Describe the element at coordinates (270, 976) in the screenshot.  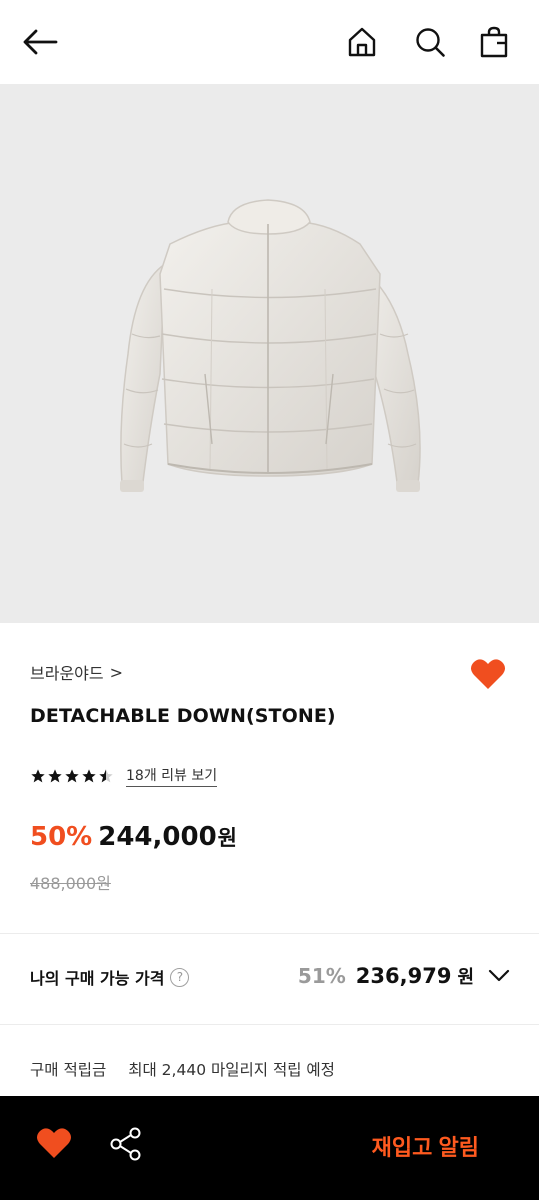
I see `my-price-row: 나의 구매 가능 가격 ? 51% 236,979 원` at that location.